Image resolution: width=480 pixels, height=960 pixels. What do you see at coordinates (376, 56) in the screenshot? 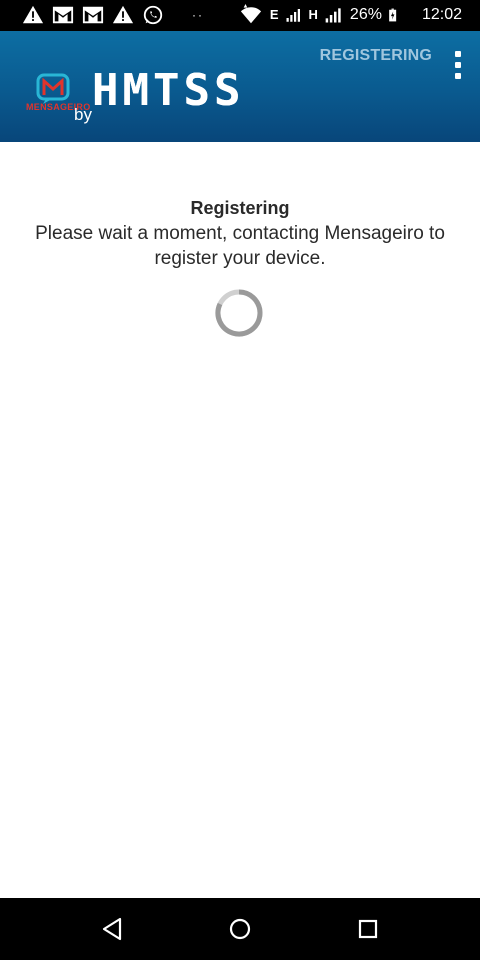
I see `registering-action: REGISTERING` at bounding box center [376, 56].